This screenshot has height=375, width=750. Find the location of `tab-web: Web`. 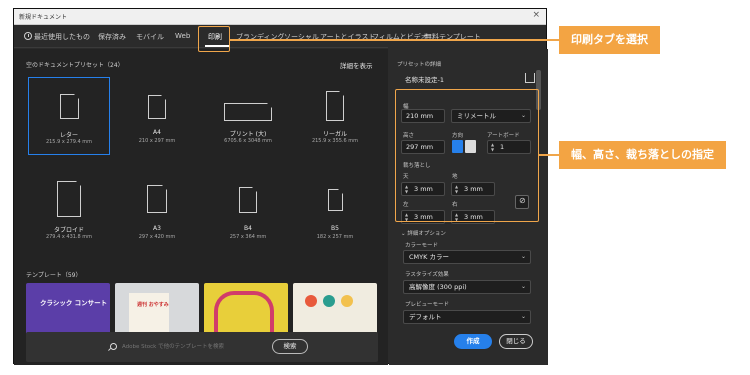

tab-web: Web is located at coordinates (182, 36).